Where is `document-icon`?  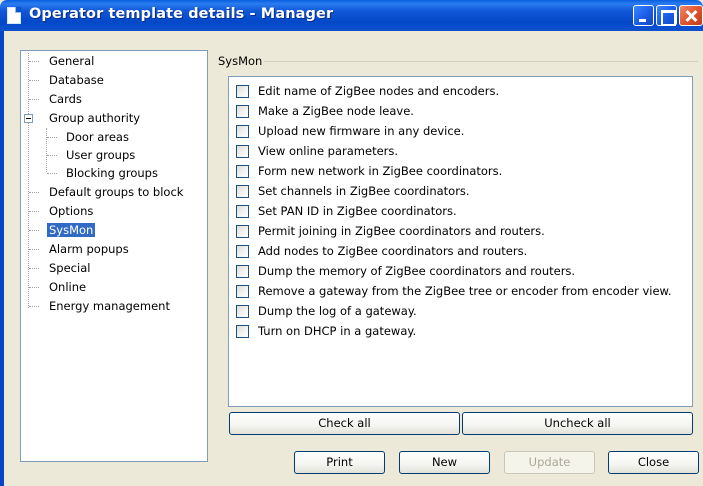
document-icon is located at coordinates (14, 15).